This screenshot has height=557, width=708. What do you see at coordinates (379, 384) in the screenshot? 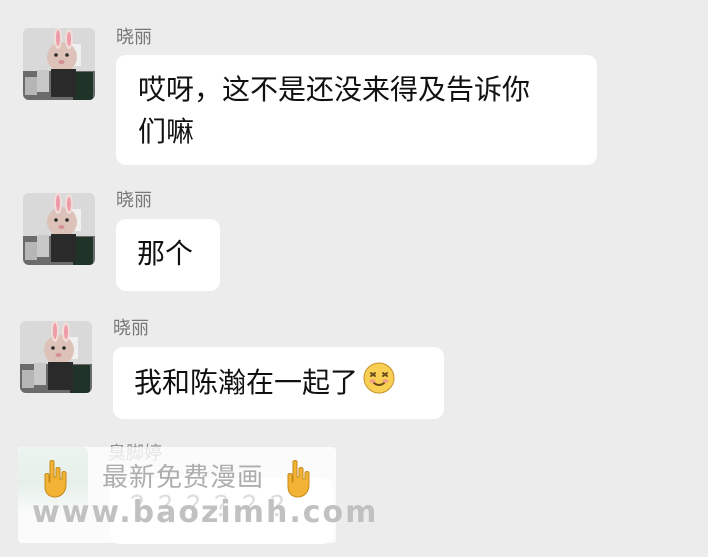
I see `embarrassed-face-icon` at bounding box center [379, 384].